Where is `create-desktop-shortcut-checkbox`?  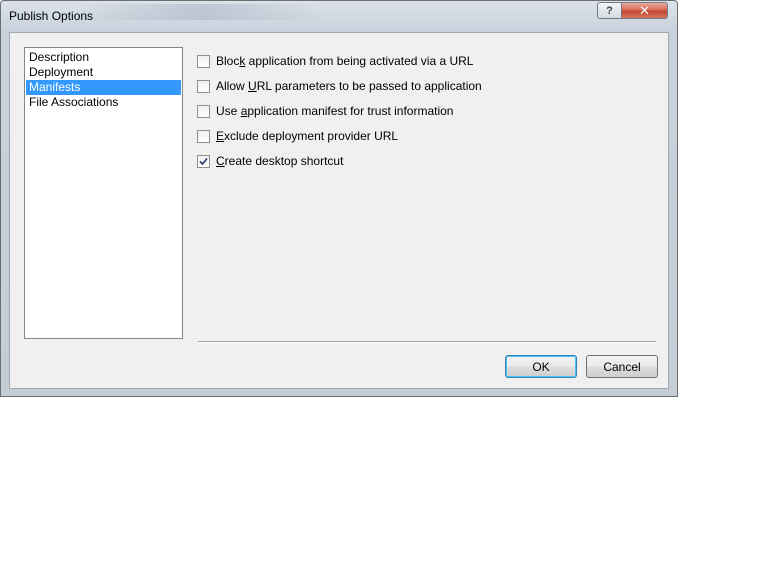
create-desktop-shortcut-checkbox is located at coordinates (203, 161).